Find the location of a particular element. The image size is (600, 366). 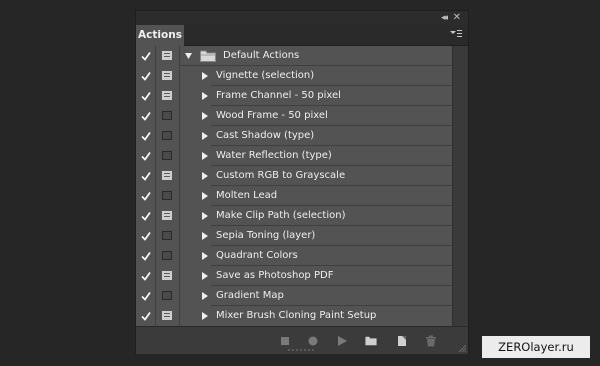

action-label: Make Clip Path (selection) is located at coordinates (281, 215).